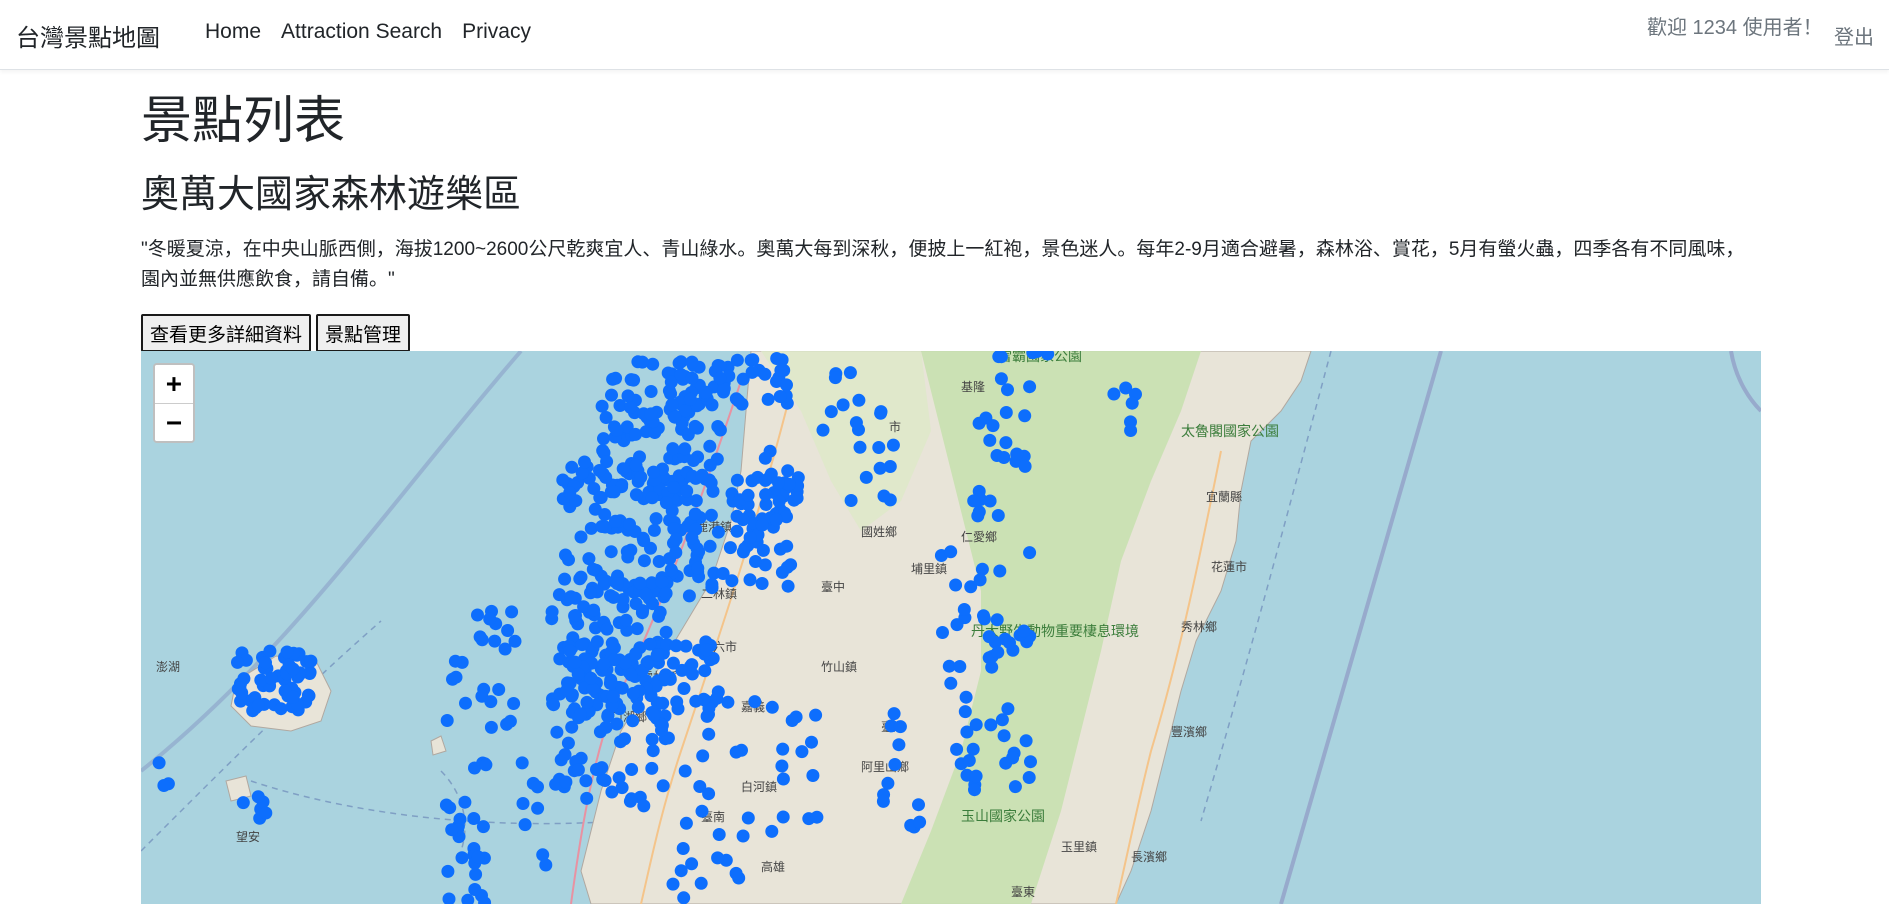 Image resolution: width=1889 pixels, height=904 pixels. I want to click on manage-button: 景點管理, so click(363, 333).